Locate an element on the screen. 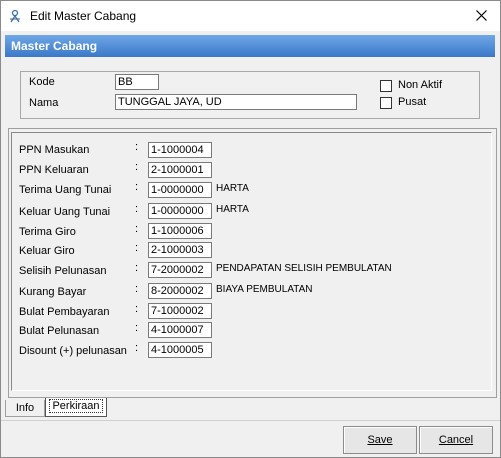  tab-info-label: Info is located at coordinates (25, 408).